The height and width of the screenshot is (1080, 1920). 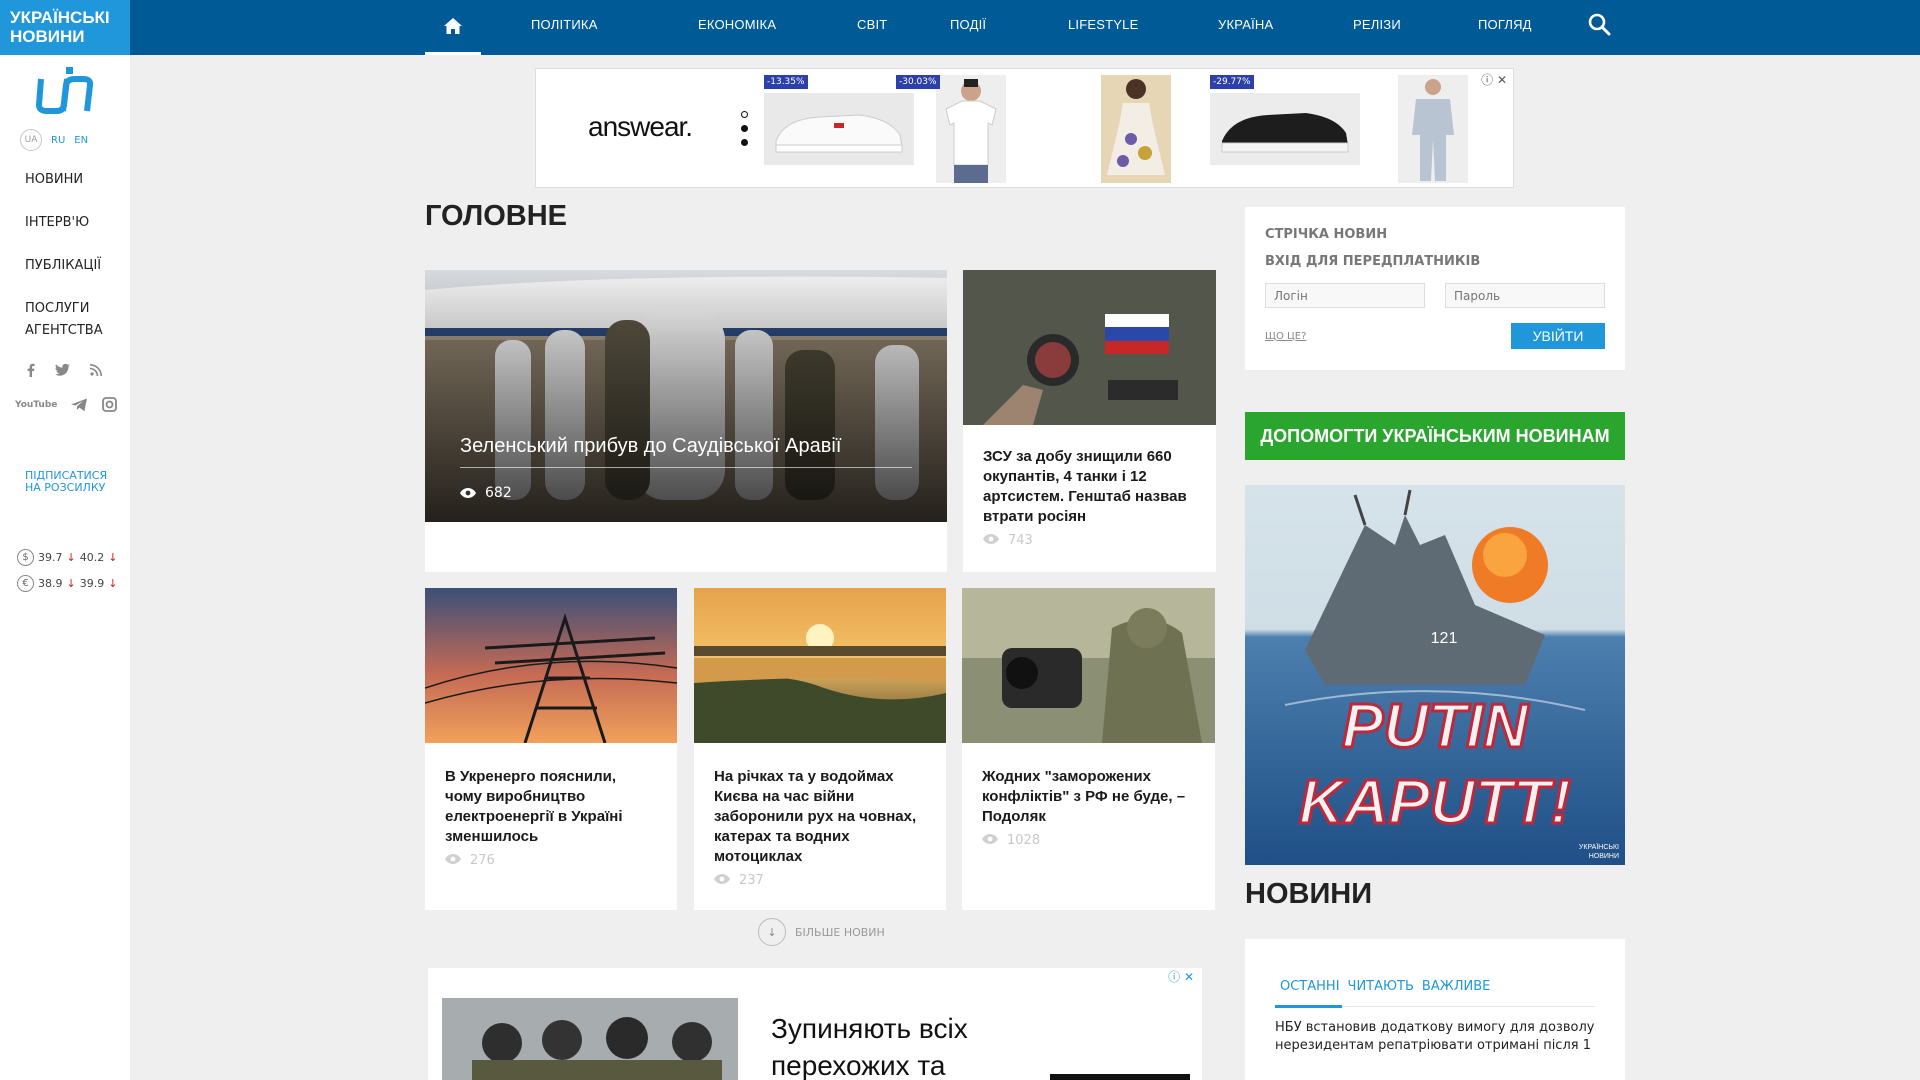 I want to click on nav-politics: ПОЛІТИКА, so click(x=564, y=24).